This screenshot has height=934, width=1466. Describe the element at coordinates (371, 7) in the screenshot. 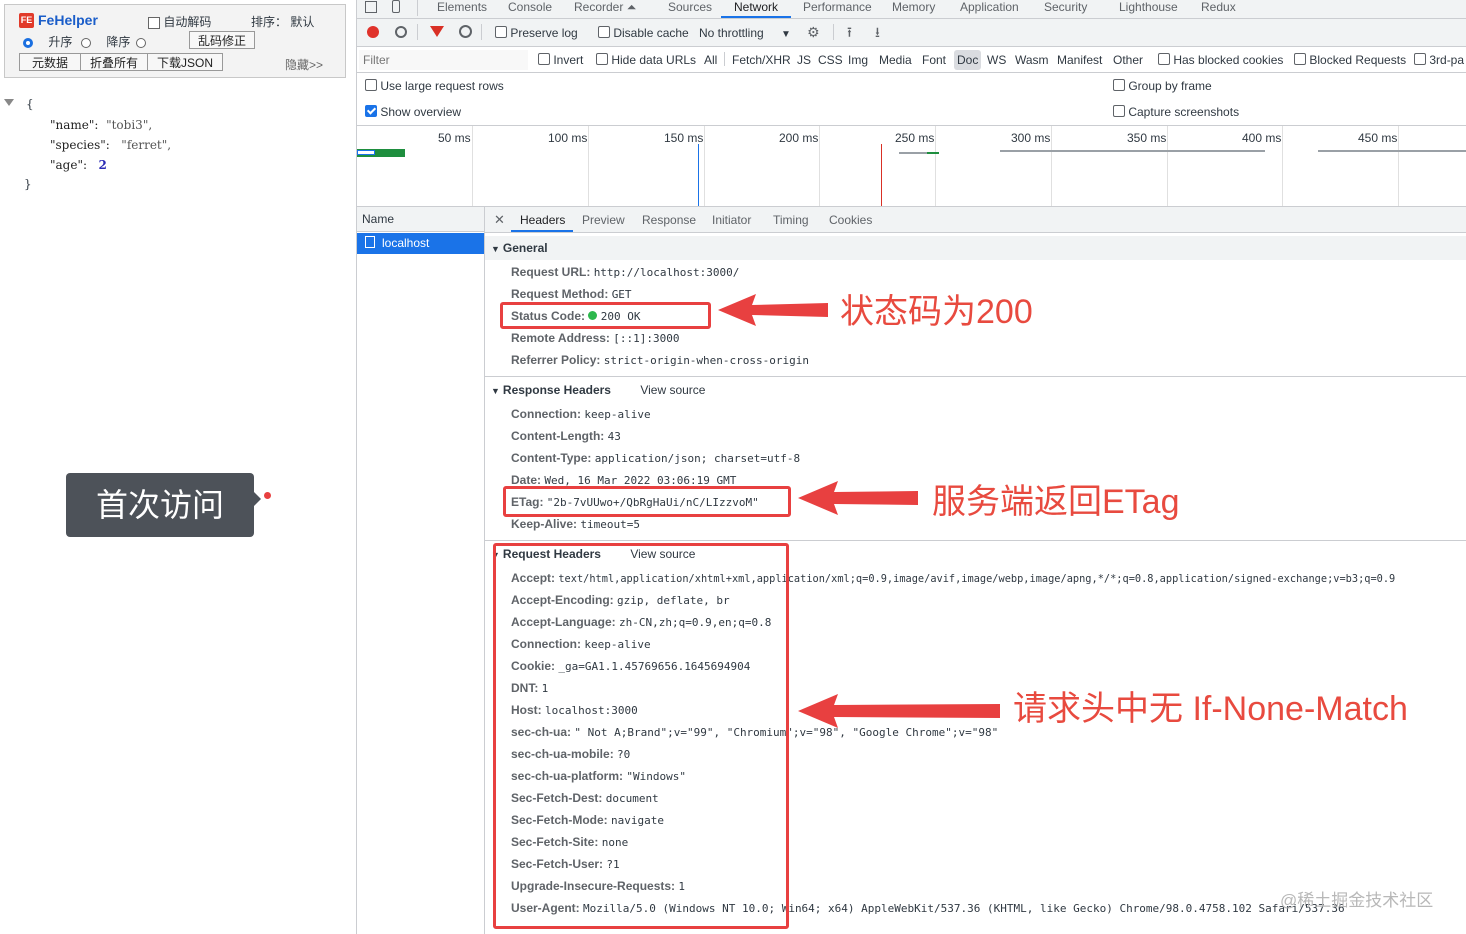

I see `inspect-element-icon` at that location.